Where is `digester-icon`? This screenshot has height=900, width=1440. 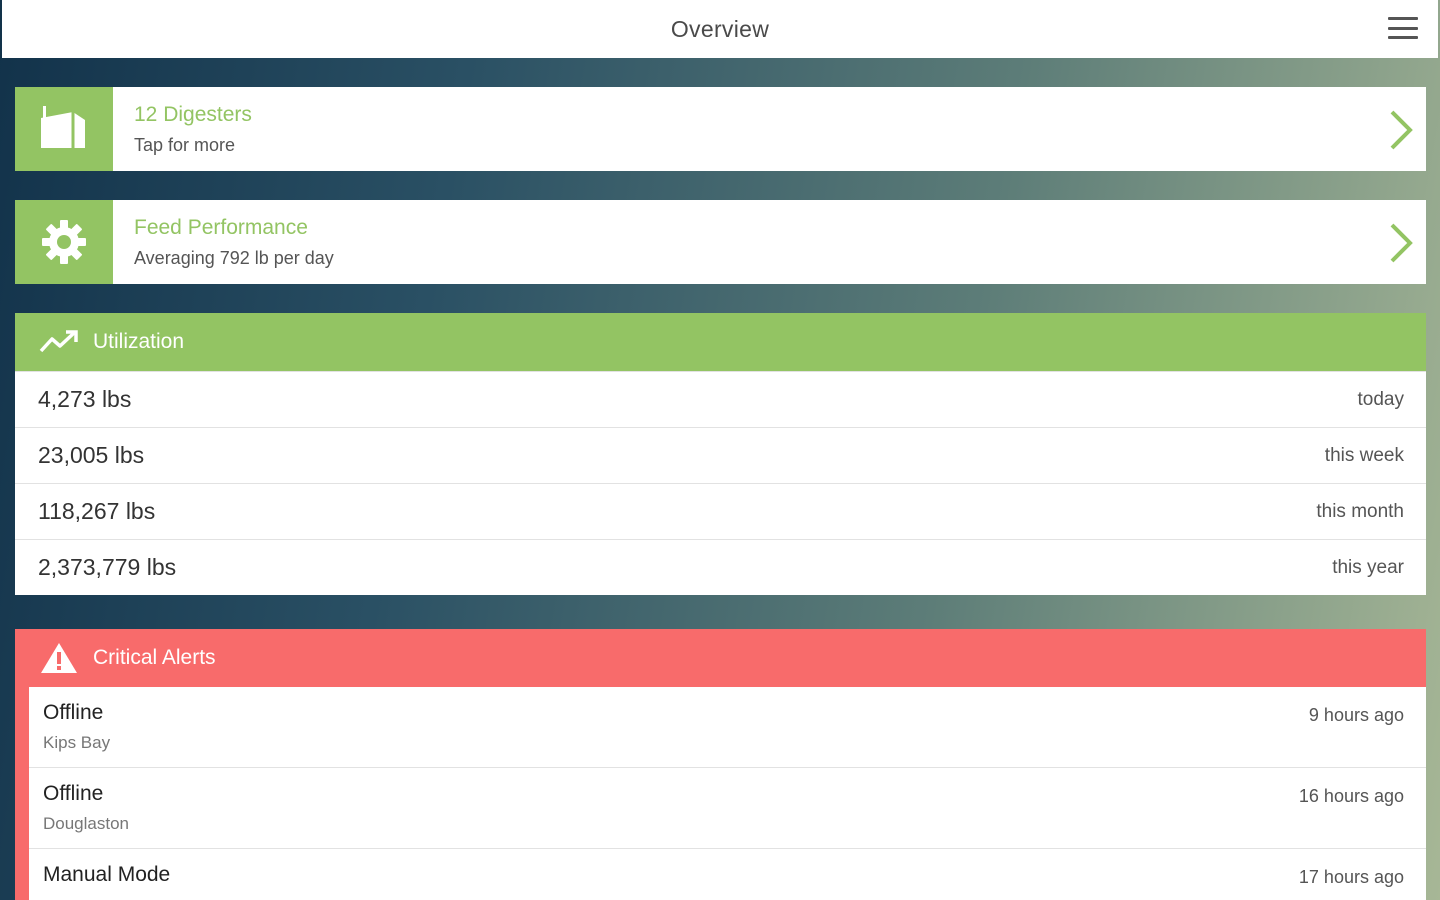 digester-icon is located at coordinates (63, 127).